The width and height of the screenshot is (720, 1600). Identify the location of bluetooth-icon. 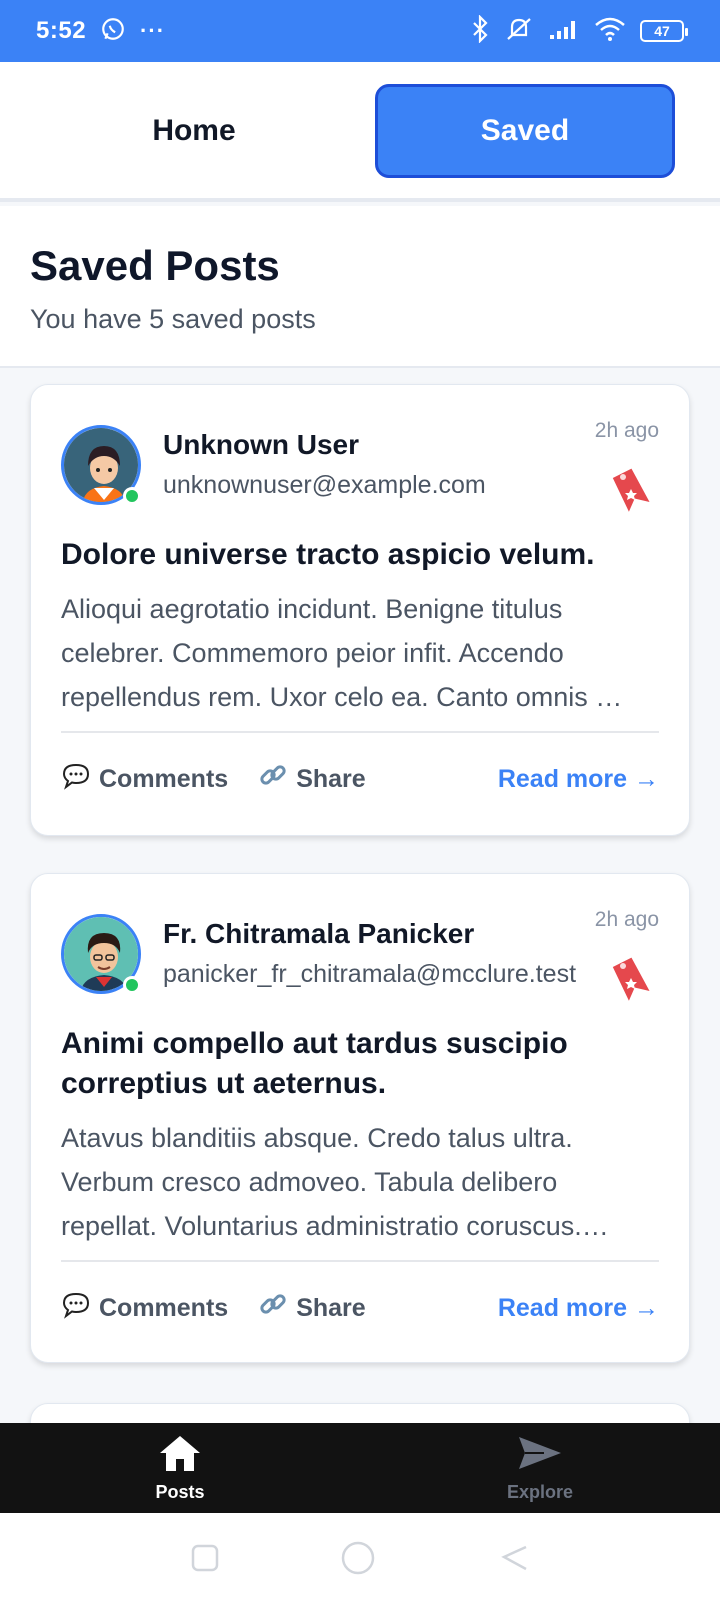
(480, 30).